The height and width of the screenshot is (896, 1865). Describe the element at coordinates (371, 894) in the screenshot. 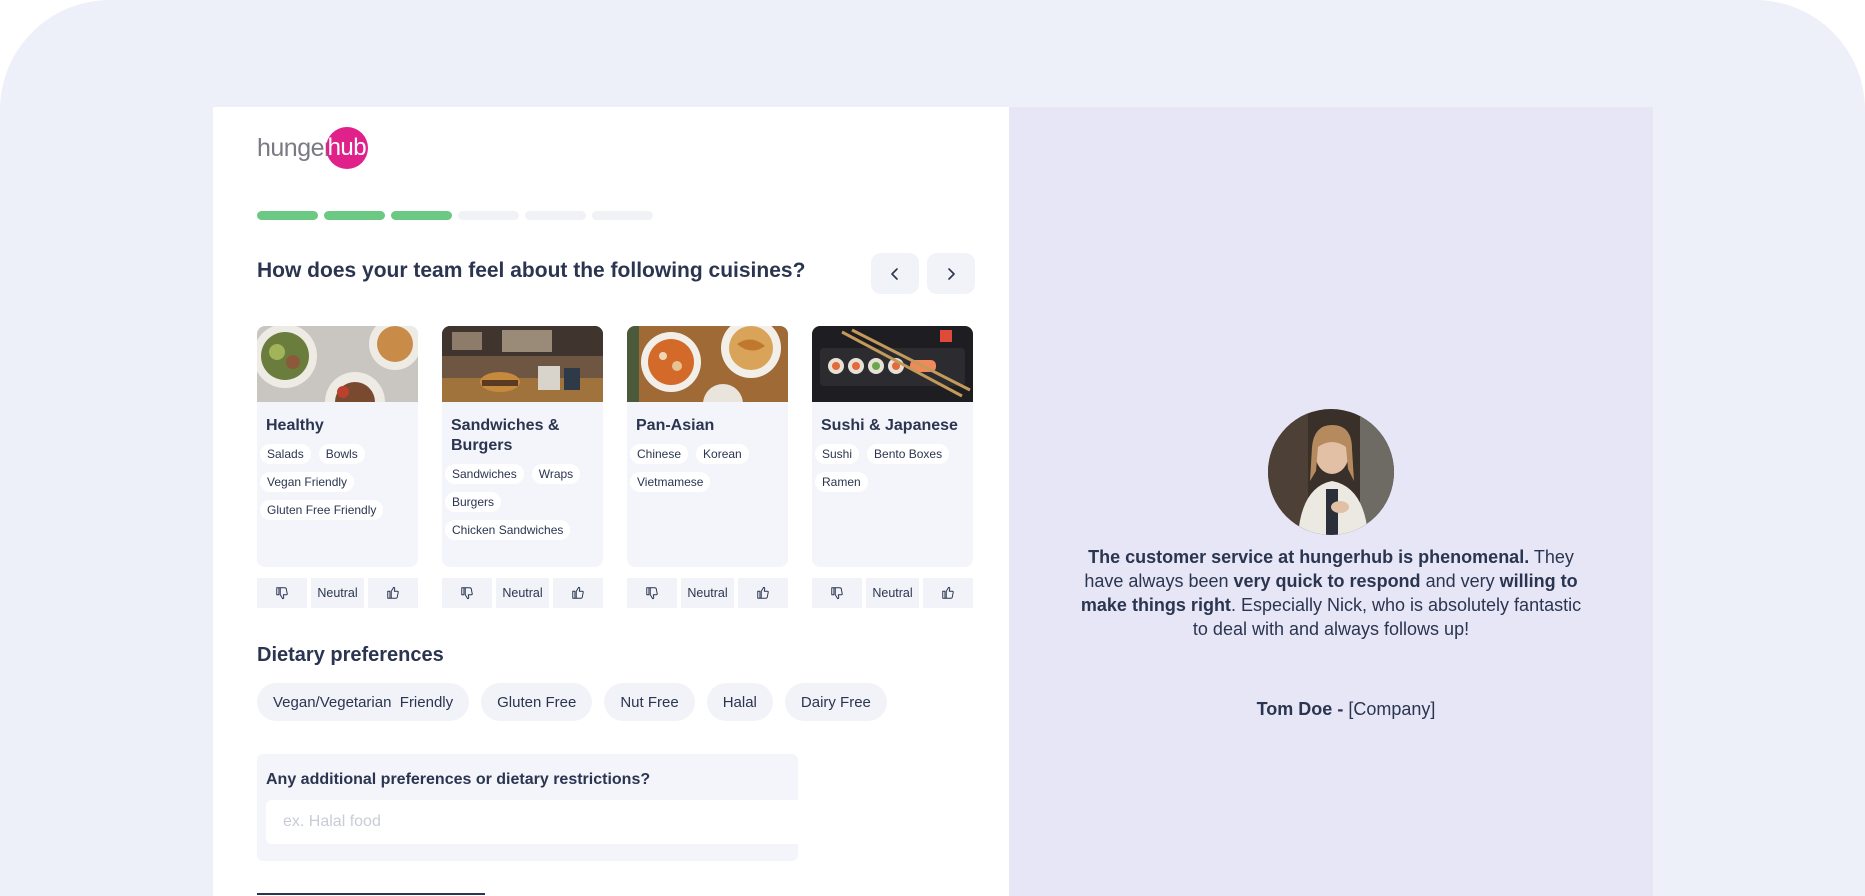

I see `continue-button-edge` at that location.